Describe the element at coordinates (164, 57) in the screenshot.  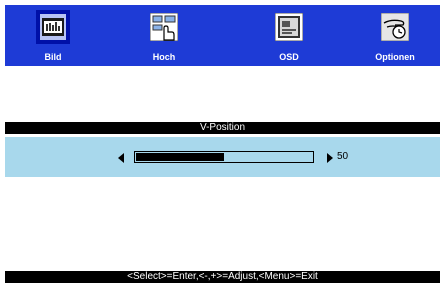
I see `menu-item-label: Hoch` at that location.